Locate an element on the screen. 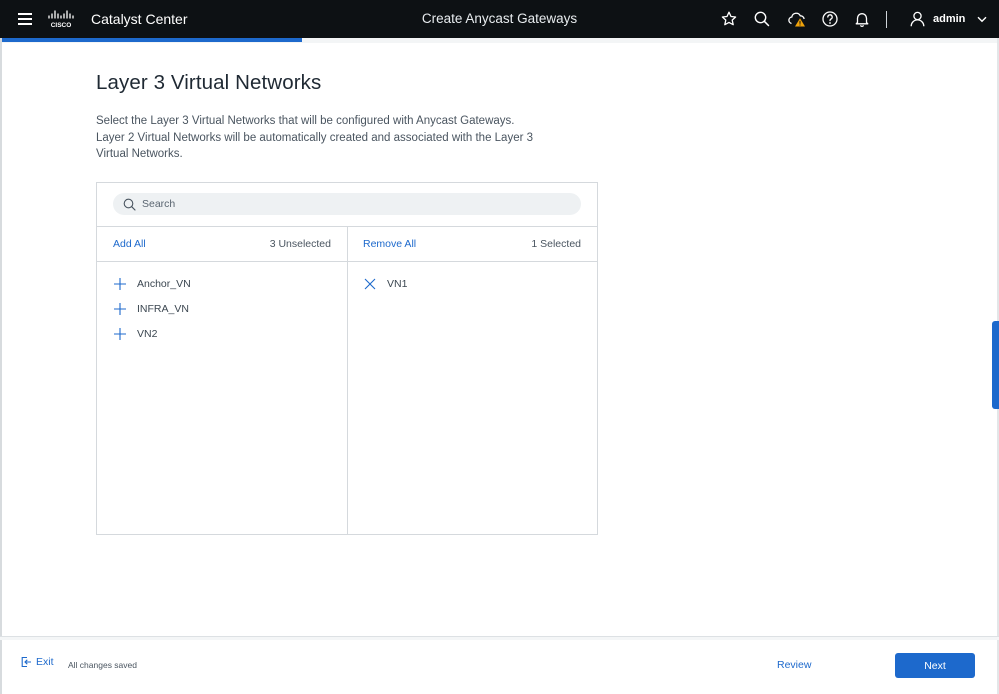 This screenshot has width=999, height=694. list-item-label: VN2 is located at coordinates (147, 333).